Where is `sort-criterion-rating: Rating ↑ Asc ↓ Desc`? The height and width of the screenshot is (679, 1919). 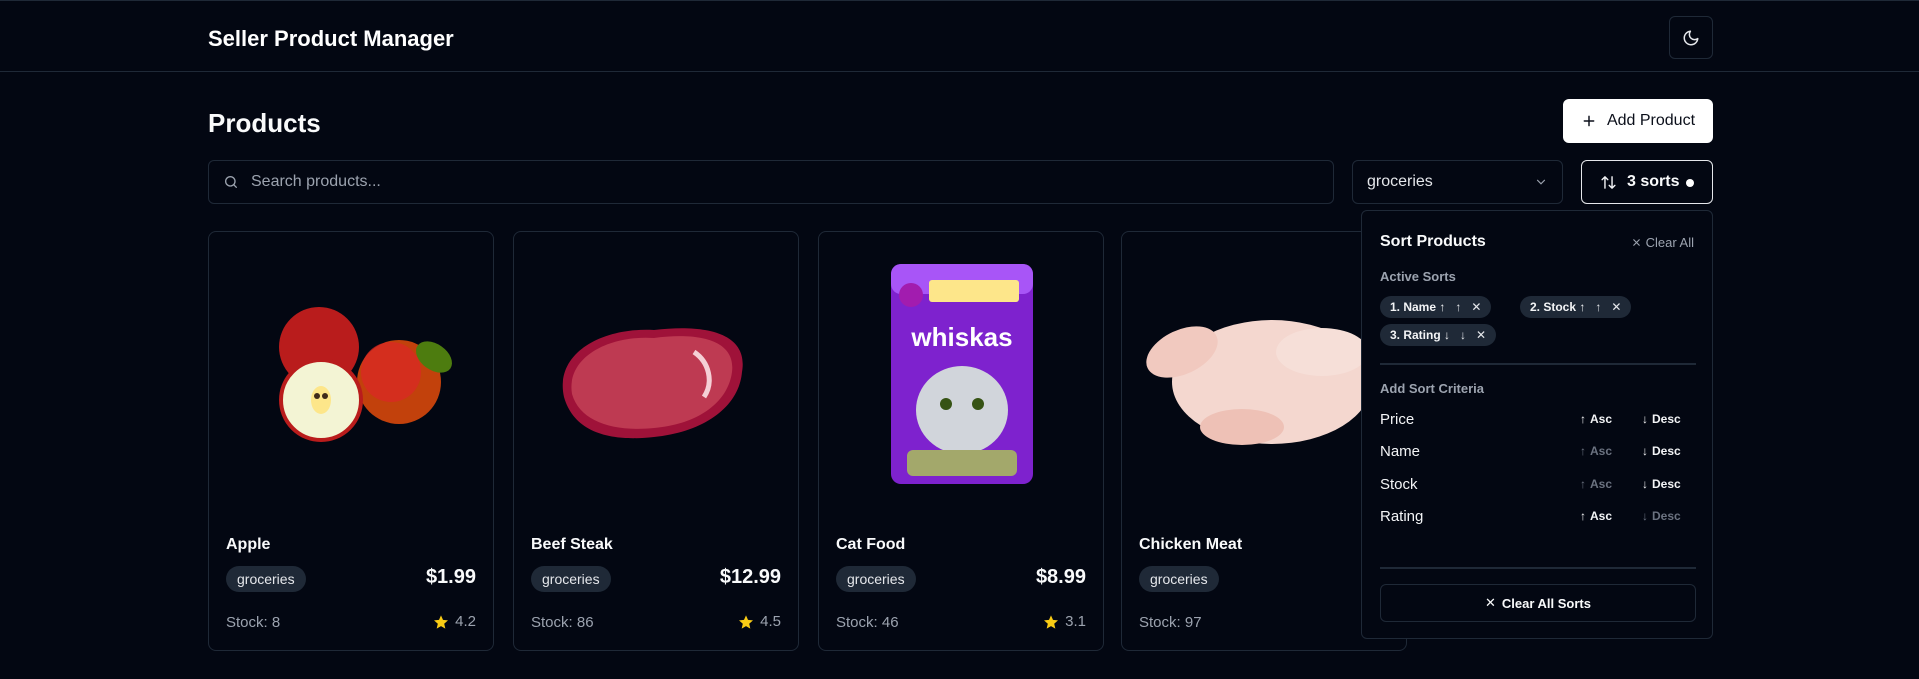
sort-criterion-rating: Rating ↑ Asc ↓ Desc is located at coordinates (1538, 516).